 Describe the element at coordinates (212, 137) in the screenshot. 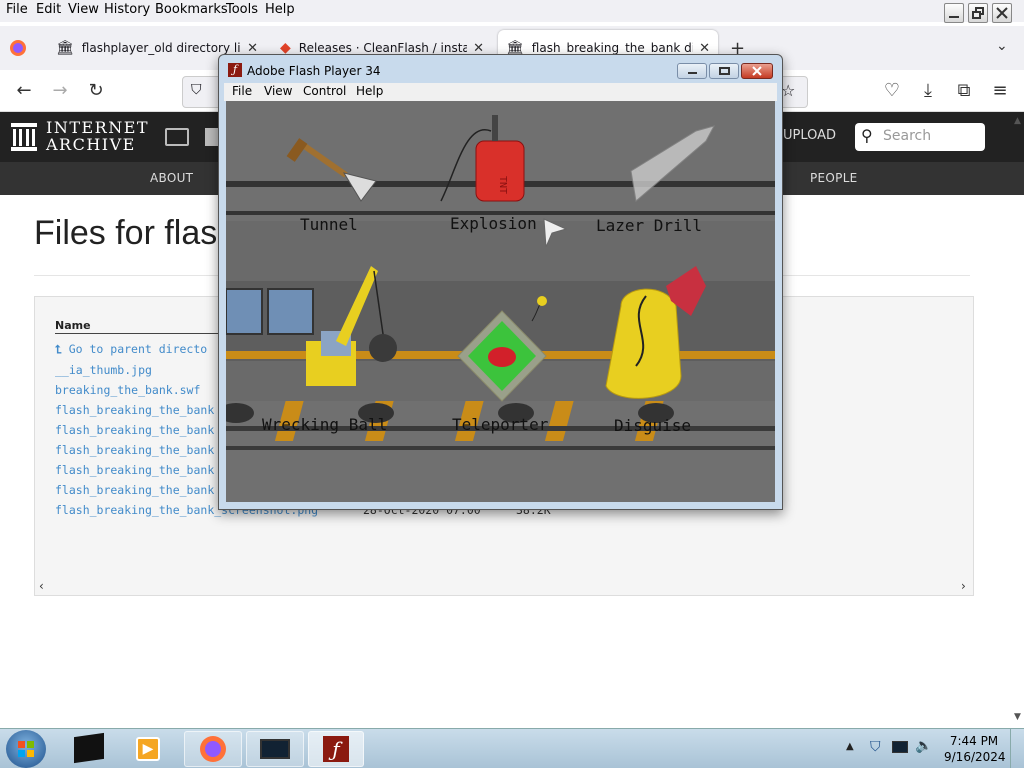

I see `texts-icon` at that location.